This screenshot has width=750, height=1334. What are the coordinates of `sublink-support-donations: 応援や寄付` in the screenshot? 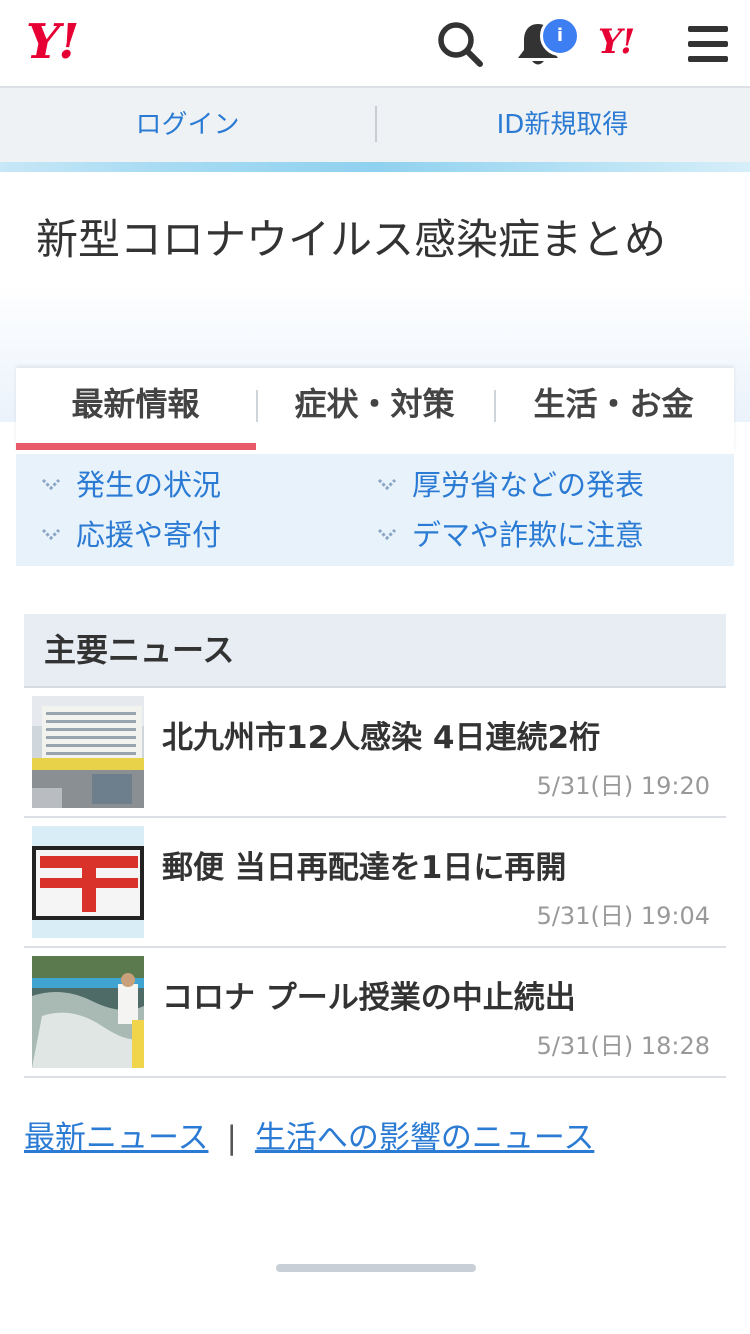 It's located at (131, 535).